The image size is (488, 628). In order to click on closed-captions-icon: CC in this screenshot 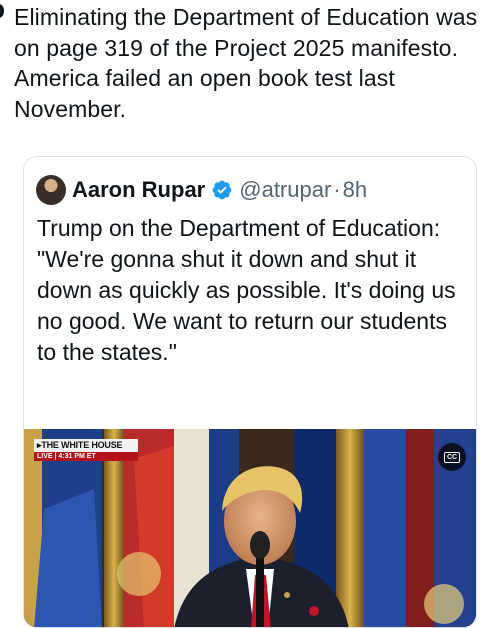, I will do `click(452, 457)`.